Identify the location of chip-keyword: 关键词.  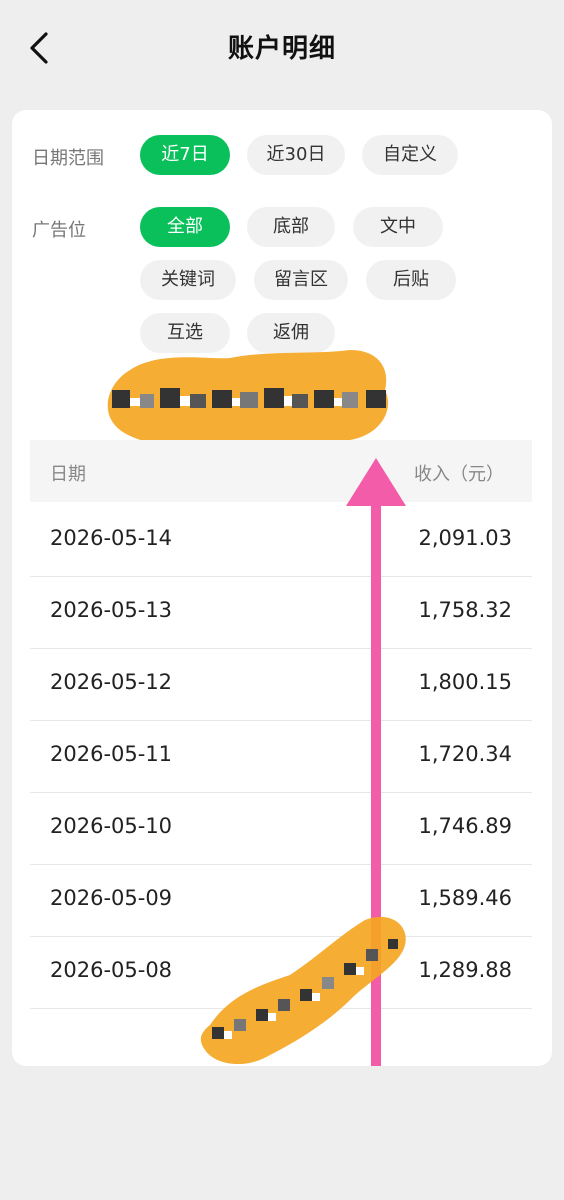
(188, 280).